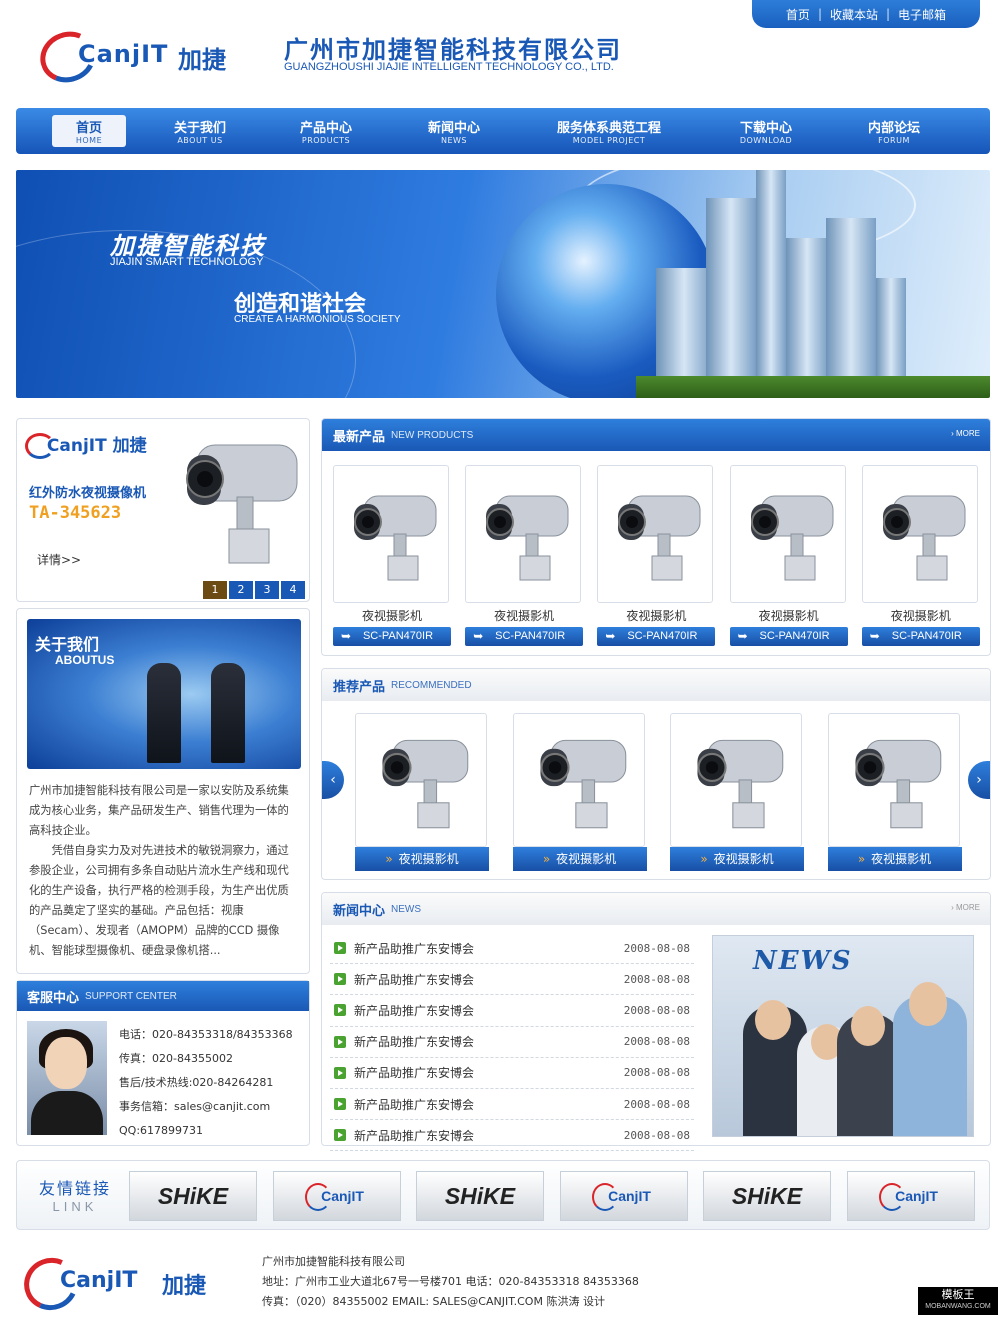  Describe the element at coordinates (766, 131) in the screenshot. I see `nav-download: 下载中心 DOWNLOAD` at that location.